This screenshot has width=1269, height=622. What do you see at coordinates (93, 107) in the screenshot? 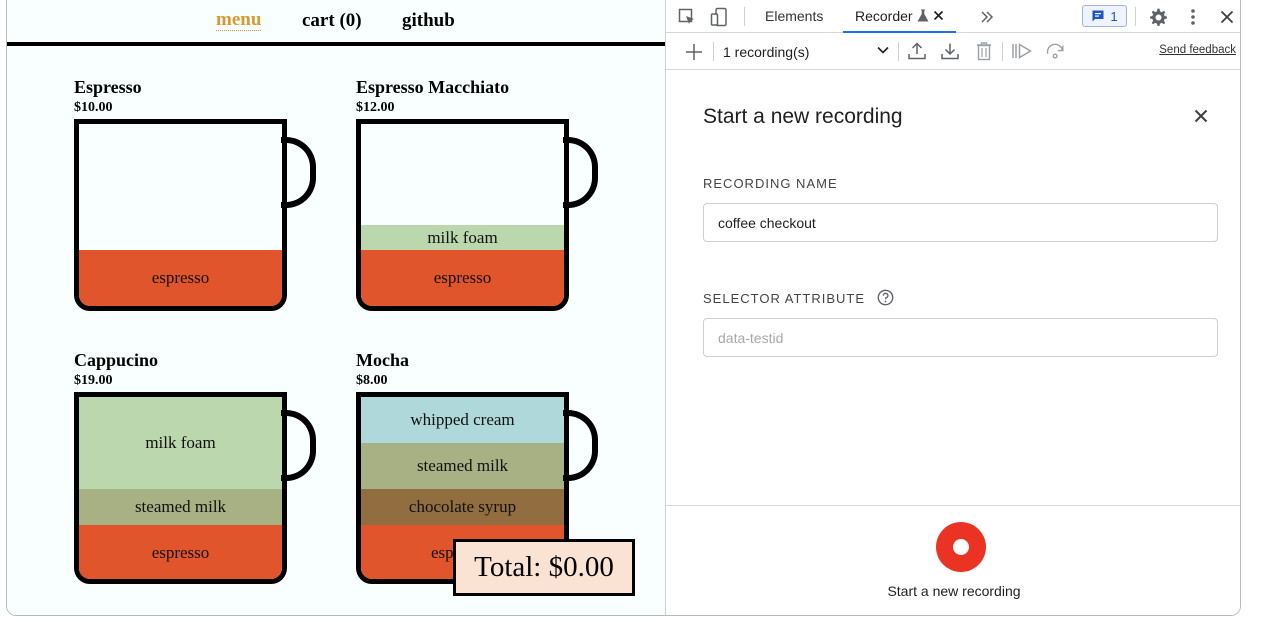
I see `coffee-price: $10.00` at bounding box center [93, 107].